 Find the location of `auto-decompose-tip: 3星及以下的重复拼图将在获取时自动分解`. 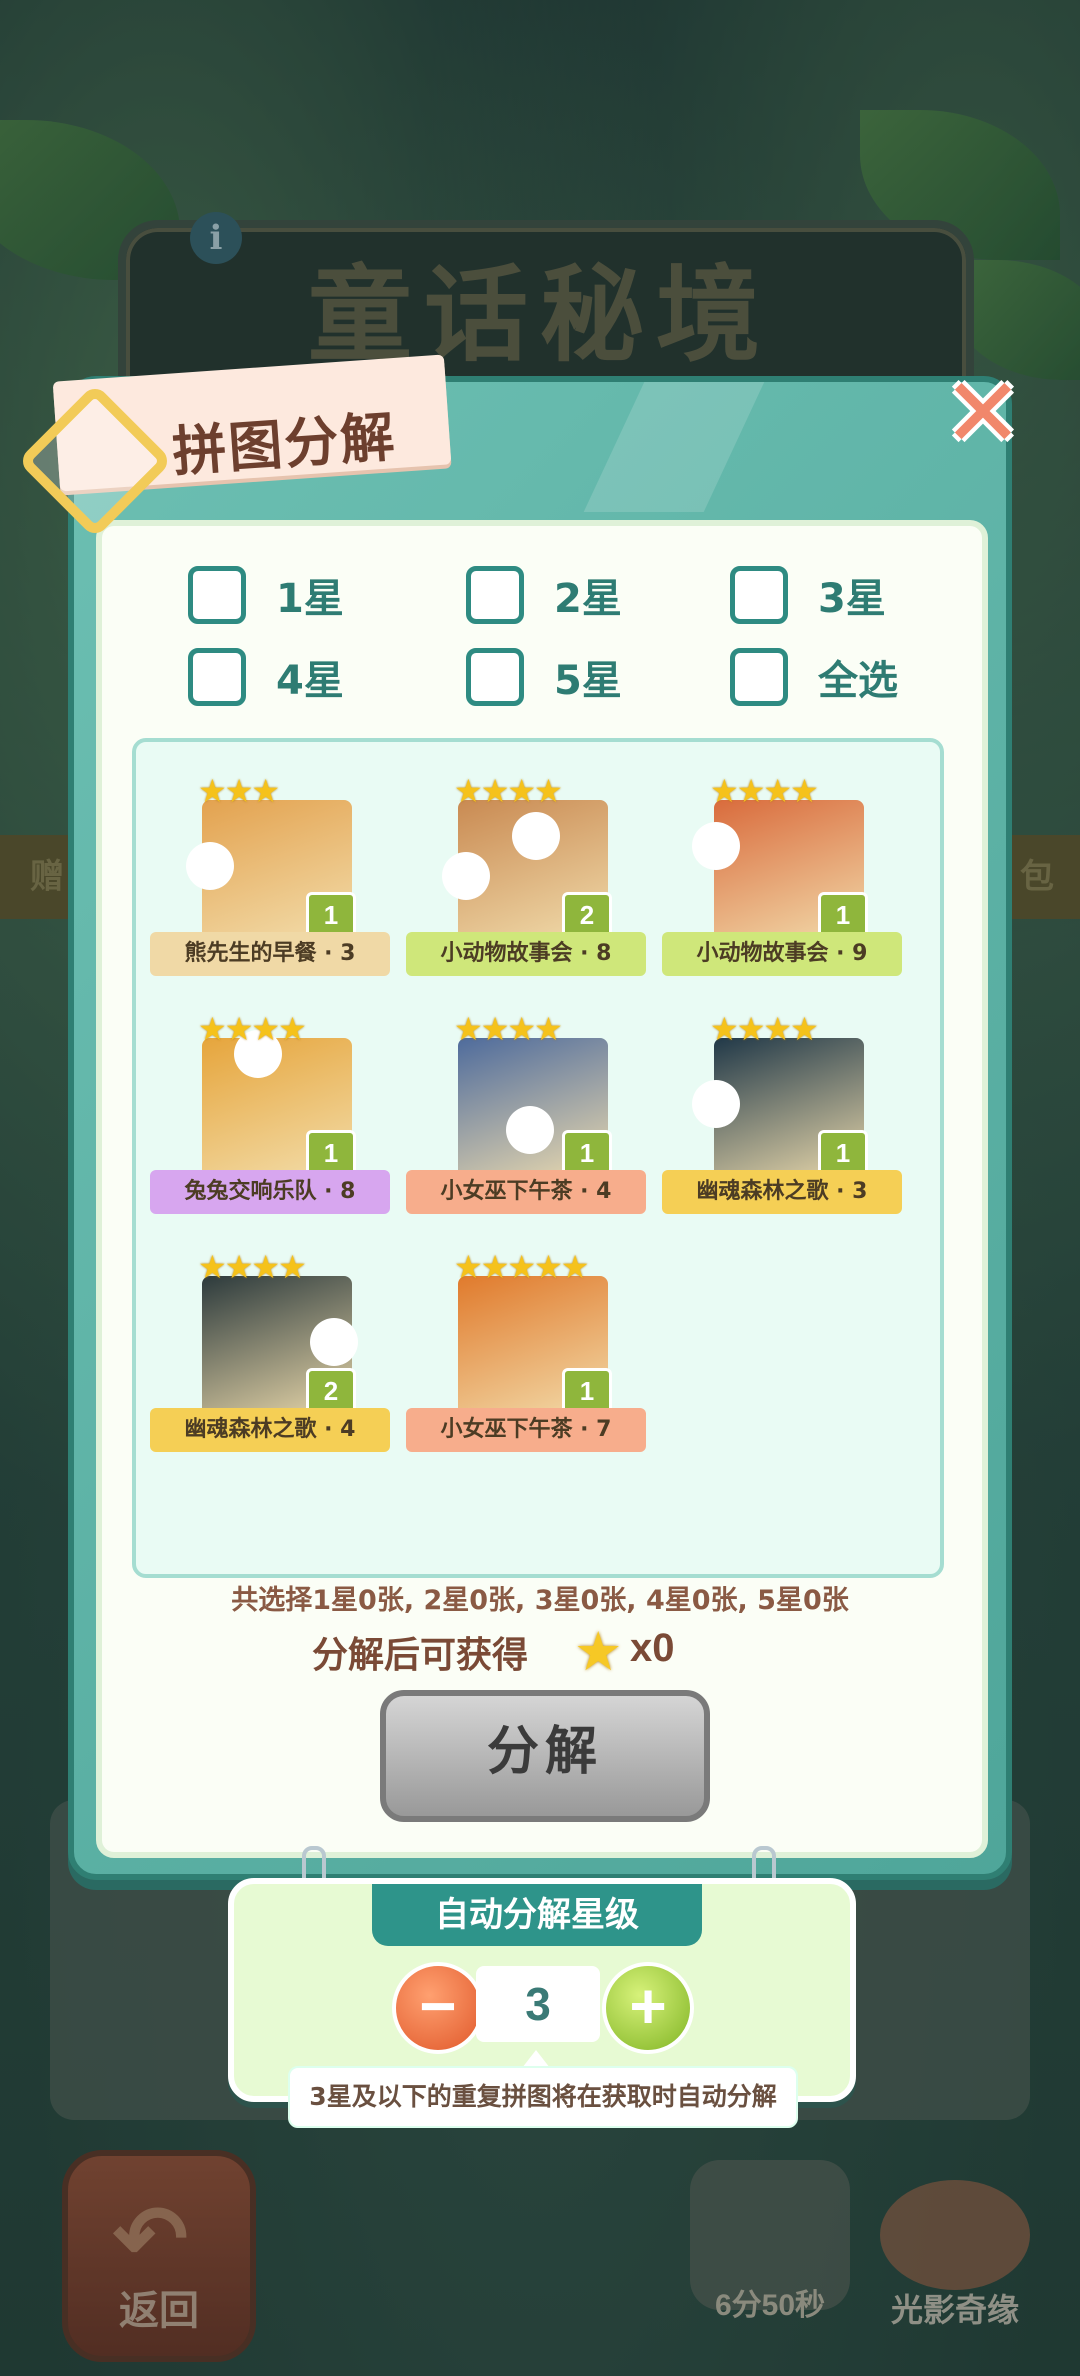

auto-decompose-tip: 3星及以下的重复拼图将在获取时自动分解 is located at coordinates (543, 2097).